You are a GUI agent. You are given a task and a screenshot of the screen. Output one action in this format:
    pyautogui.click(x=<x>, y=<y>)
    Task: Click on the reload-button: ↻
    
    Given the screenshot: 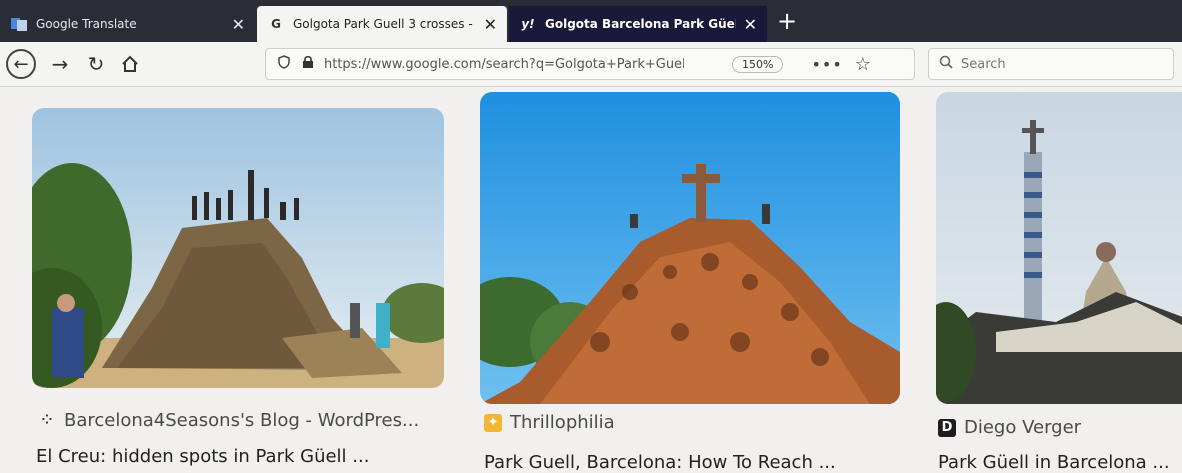 What is the action you would take?
    pyautogui.click(x=96, y=64)
    